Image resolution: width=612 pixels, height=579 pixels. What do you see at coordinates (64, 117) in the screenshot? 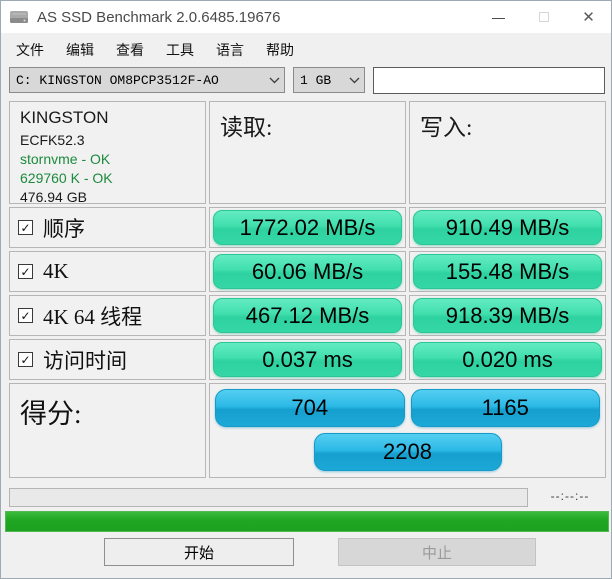
I see `drive-model: KINGSTON` at bounding box center [64, 117].